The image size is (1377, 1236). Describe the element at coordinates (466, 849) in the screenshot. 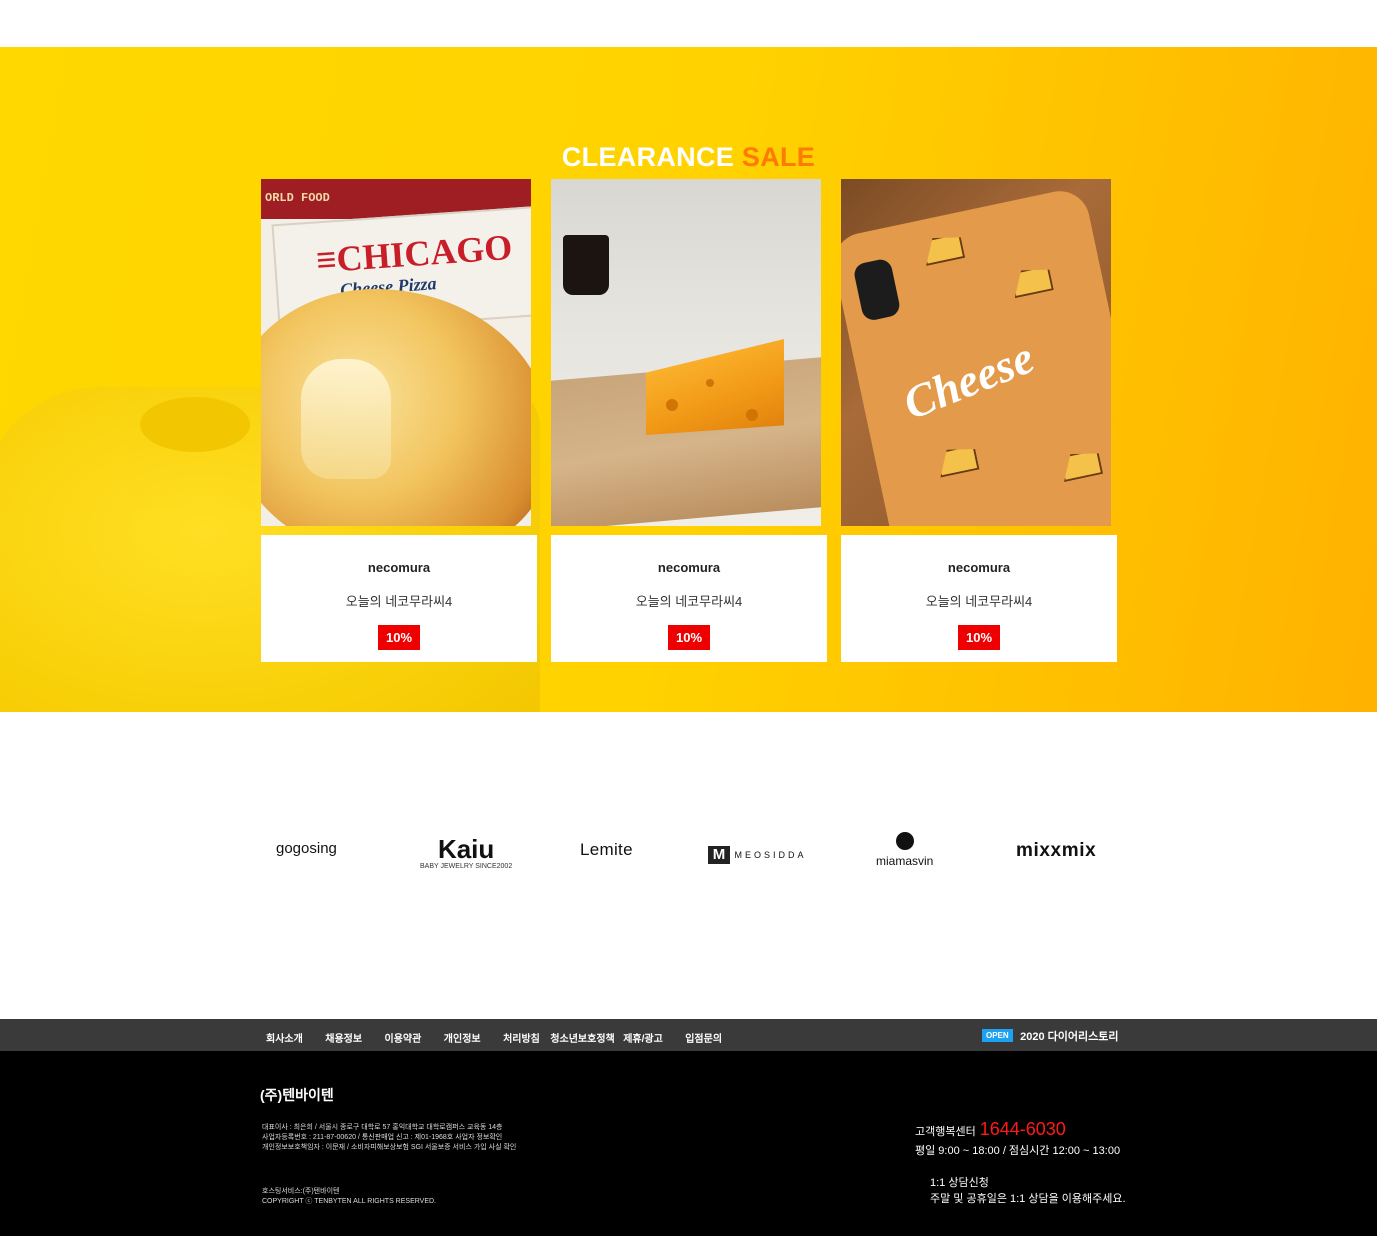

I see `kaiu-wordmark: Kaiu` at that location.